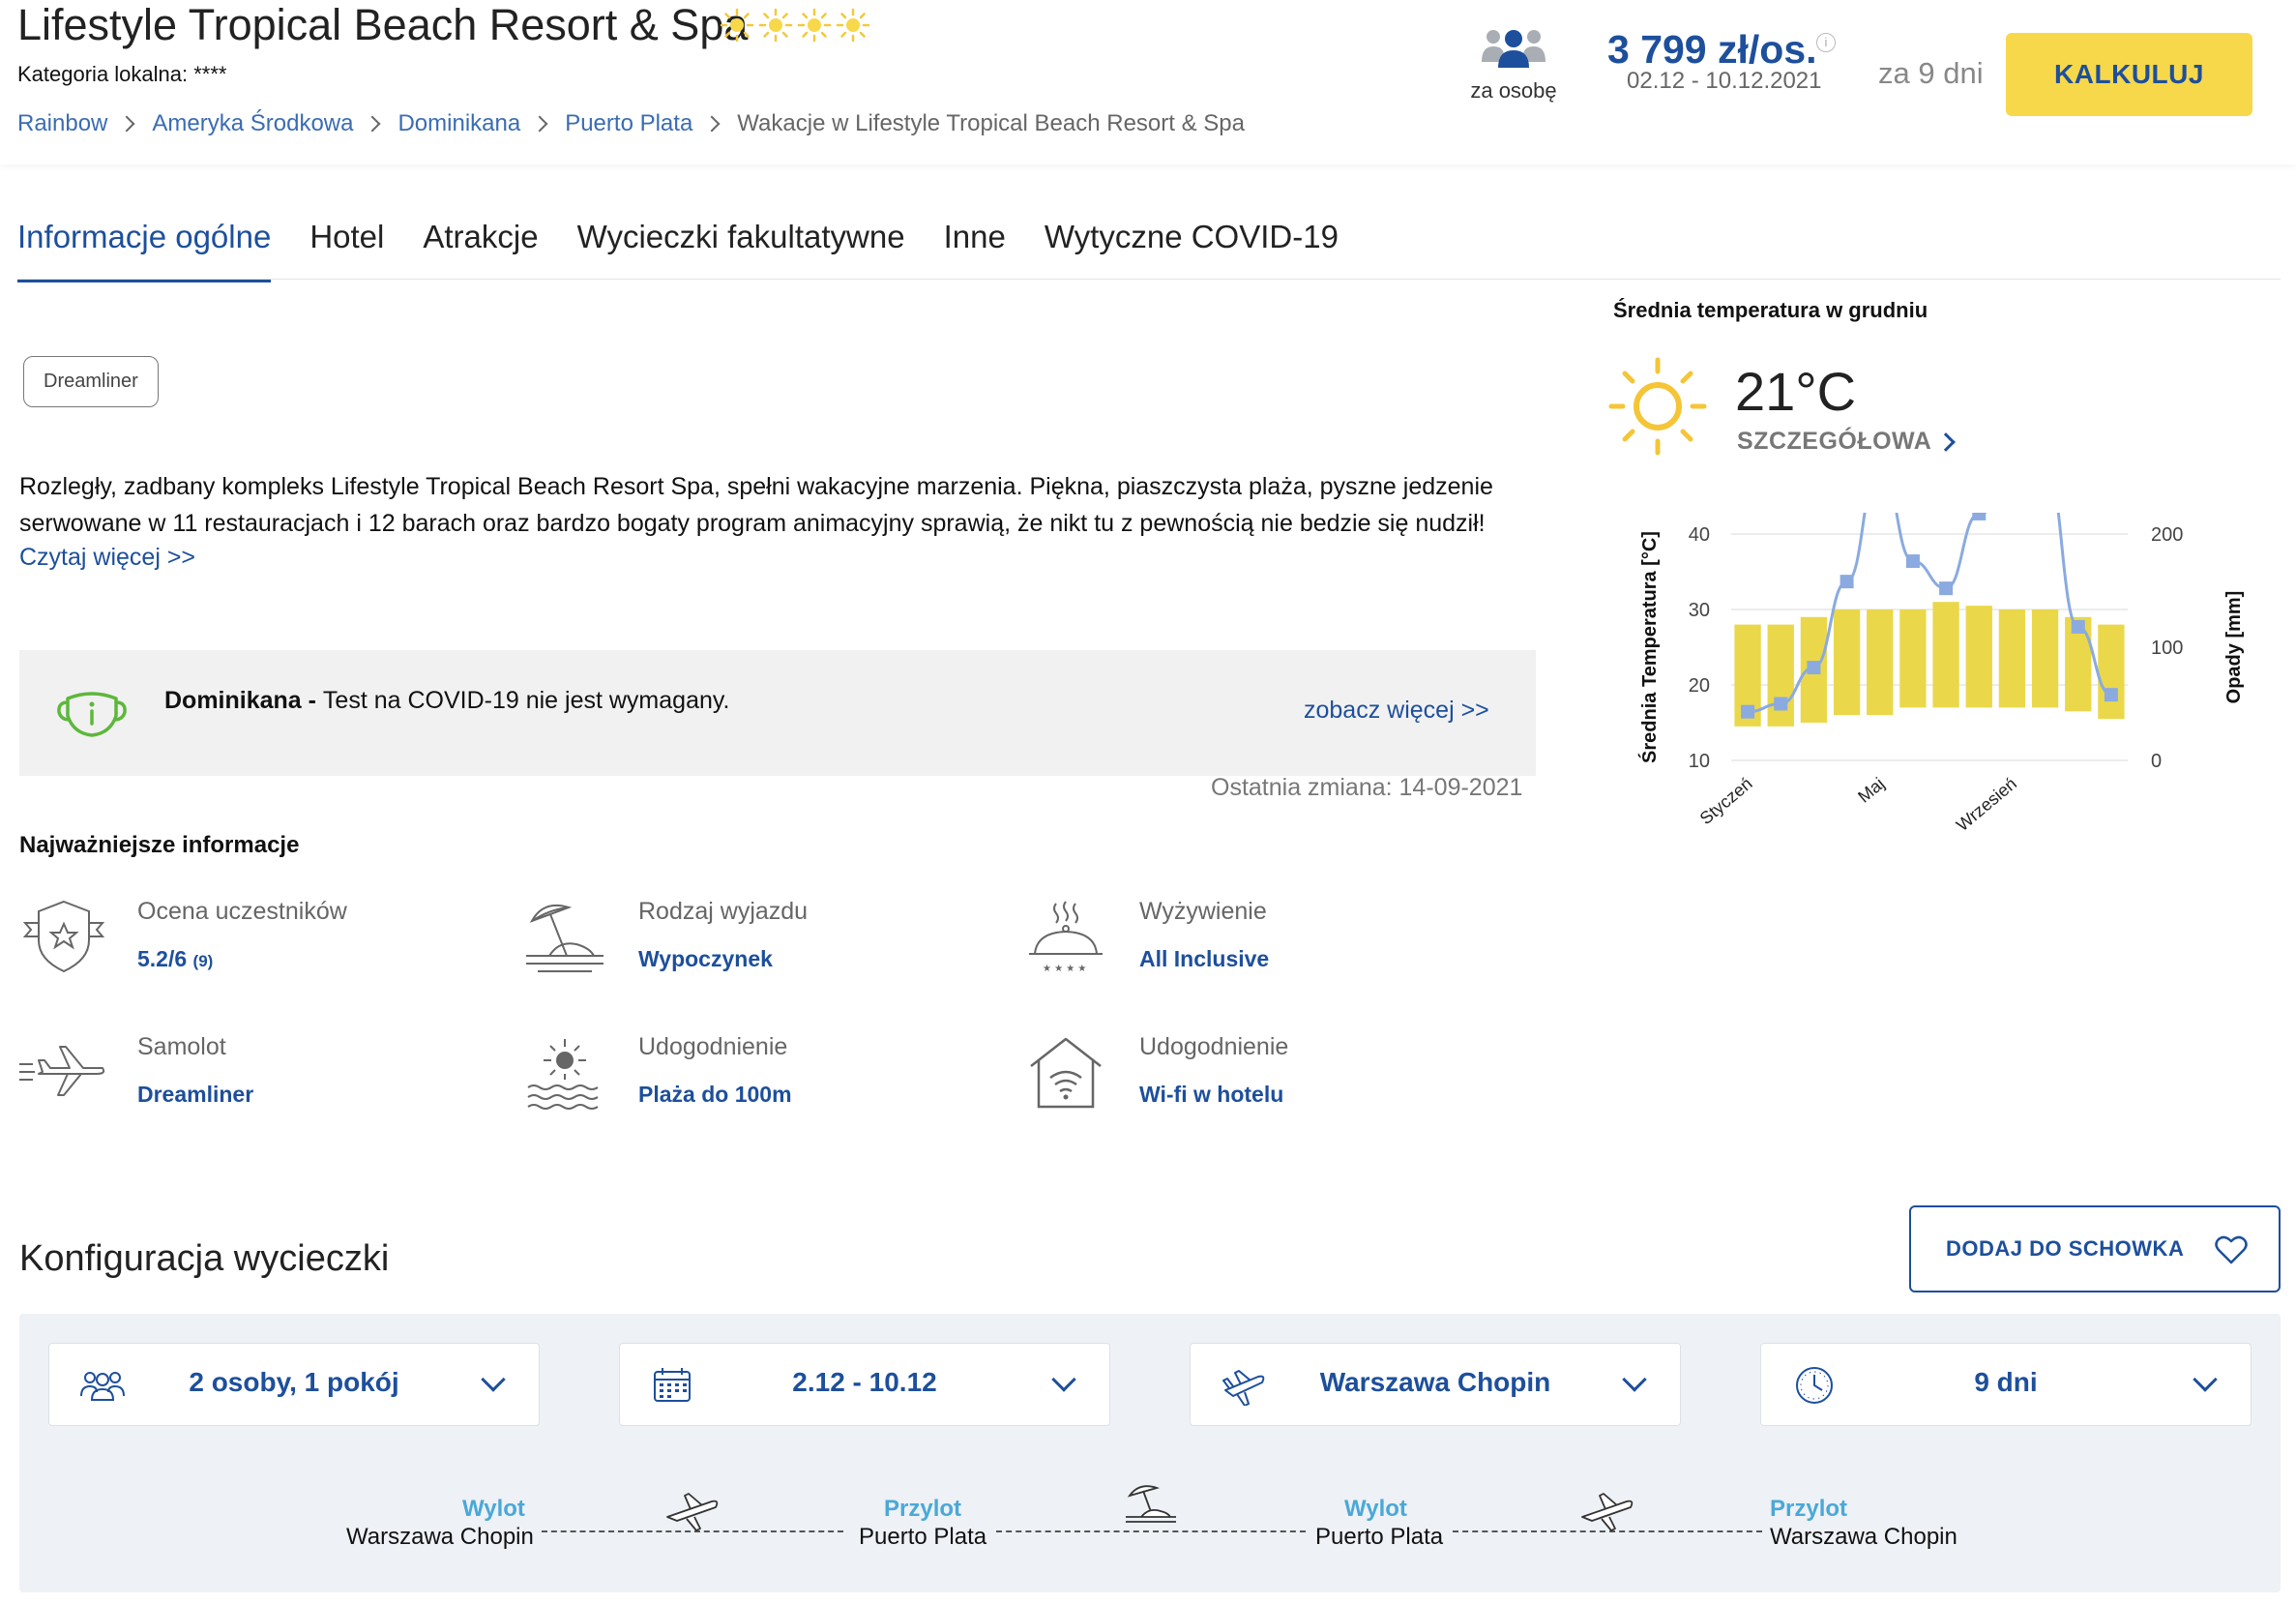 Image resolution: width=2296 pixels, height=1604 pixels. Describe the element at coordinates (383, 25) in the screenshot. I see `hotel-title: Lifestyle Tropical Beach Resort & Spa` at that location.